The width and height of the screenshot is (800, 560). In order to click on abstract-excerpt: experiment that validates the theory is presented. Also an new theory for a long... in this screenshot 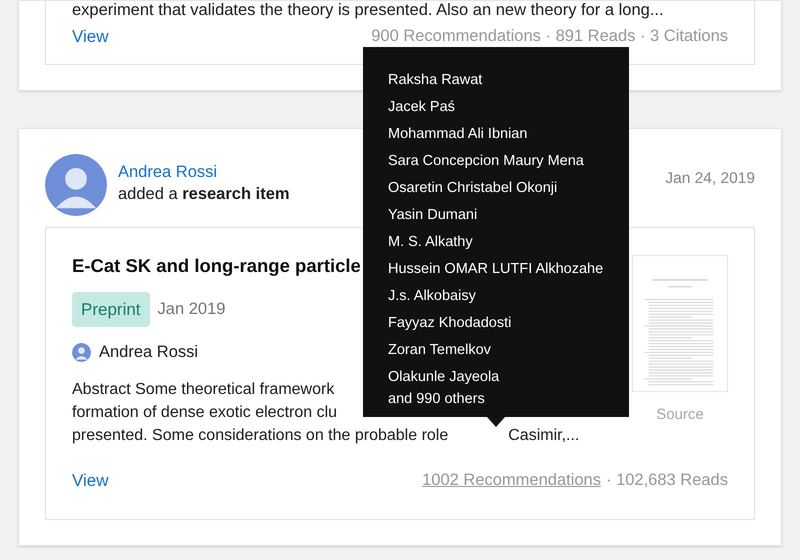, I will do `click(368, 10)`.